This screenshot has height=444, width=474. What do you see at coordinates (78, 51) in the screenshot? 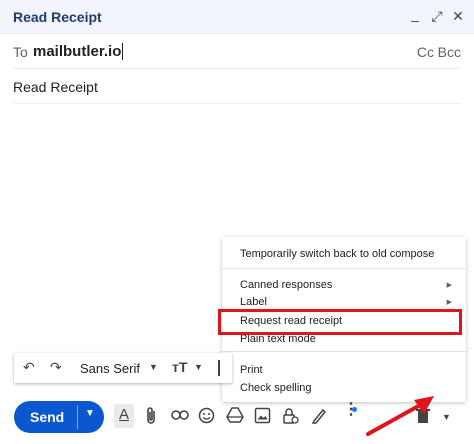
I see `to-input: mailbutler.io` at bounding box center [78, 51].